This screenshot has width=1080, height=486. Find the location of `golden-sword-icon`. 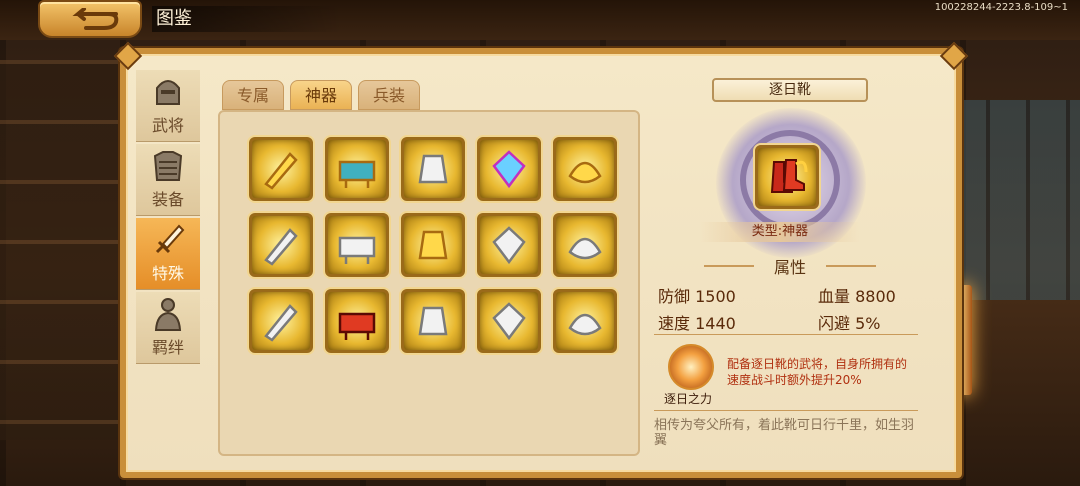

golden-sword-icon is located at coordinates (281, 171).